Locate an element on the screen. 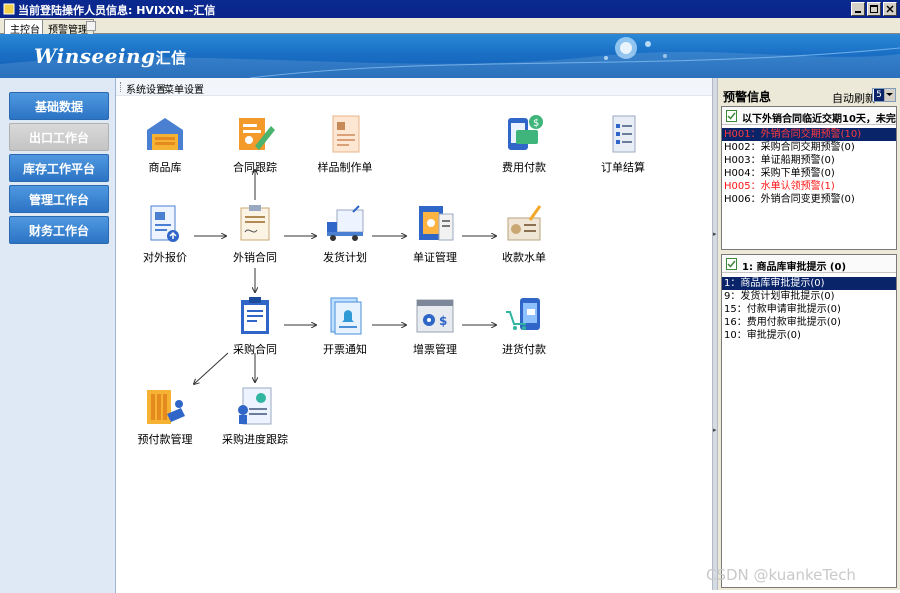  list-item: 10：审批提示(0) is located at coordinates (809, 335).